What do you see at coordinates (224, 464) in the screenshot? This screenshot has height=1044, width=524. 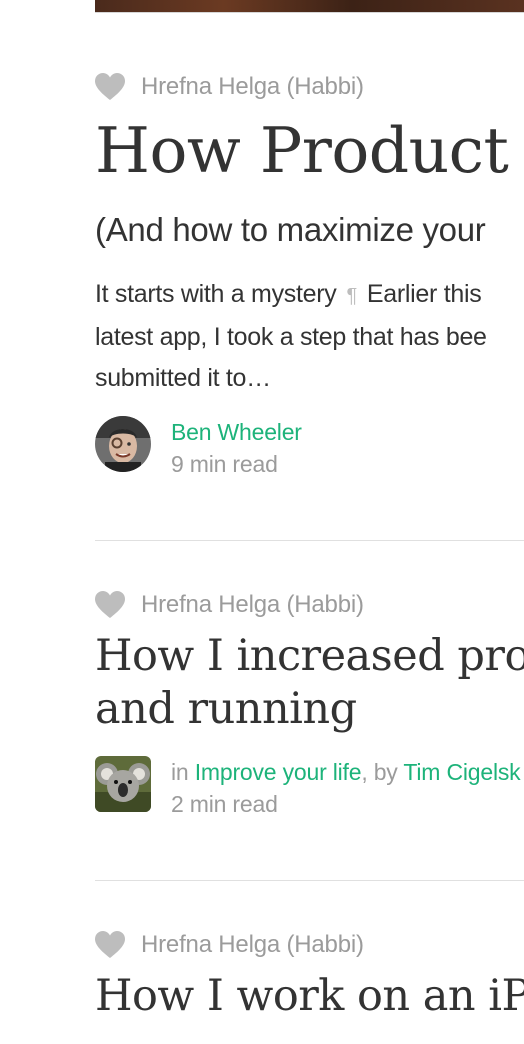 I see `read-time: 9 min read` at bounding box center [224, 464].